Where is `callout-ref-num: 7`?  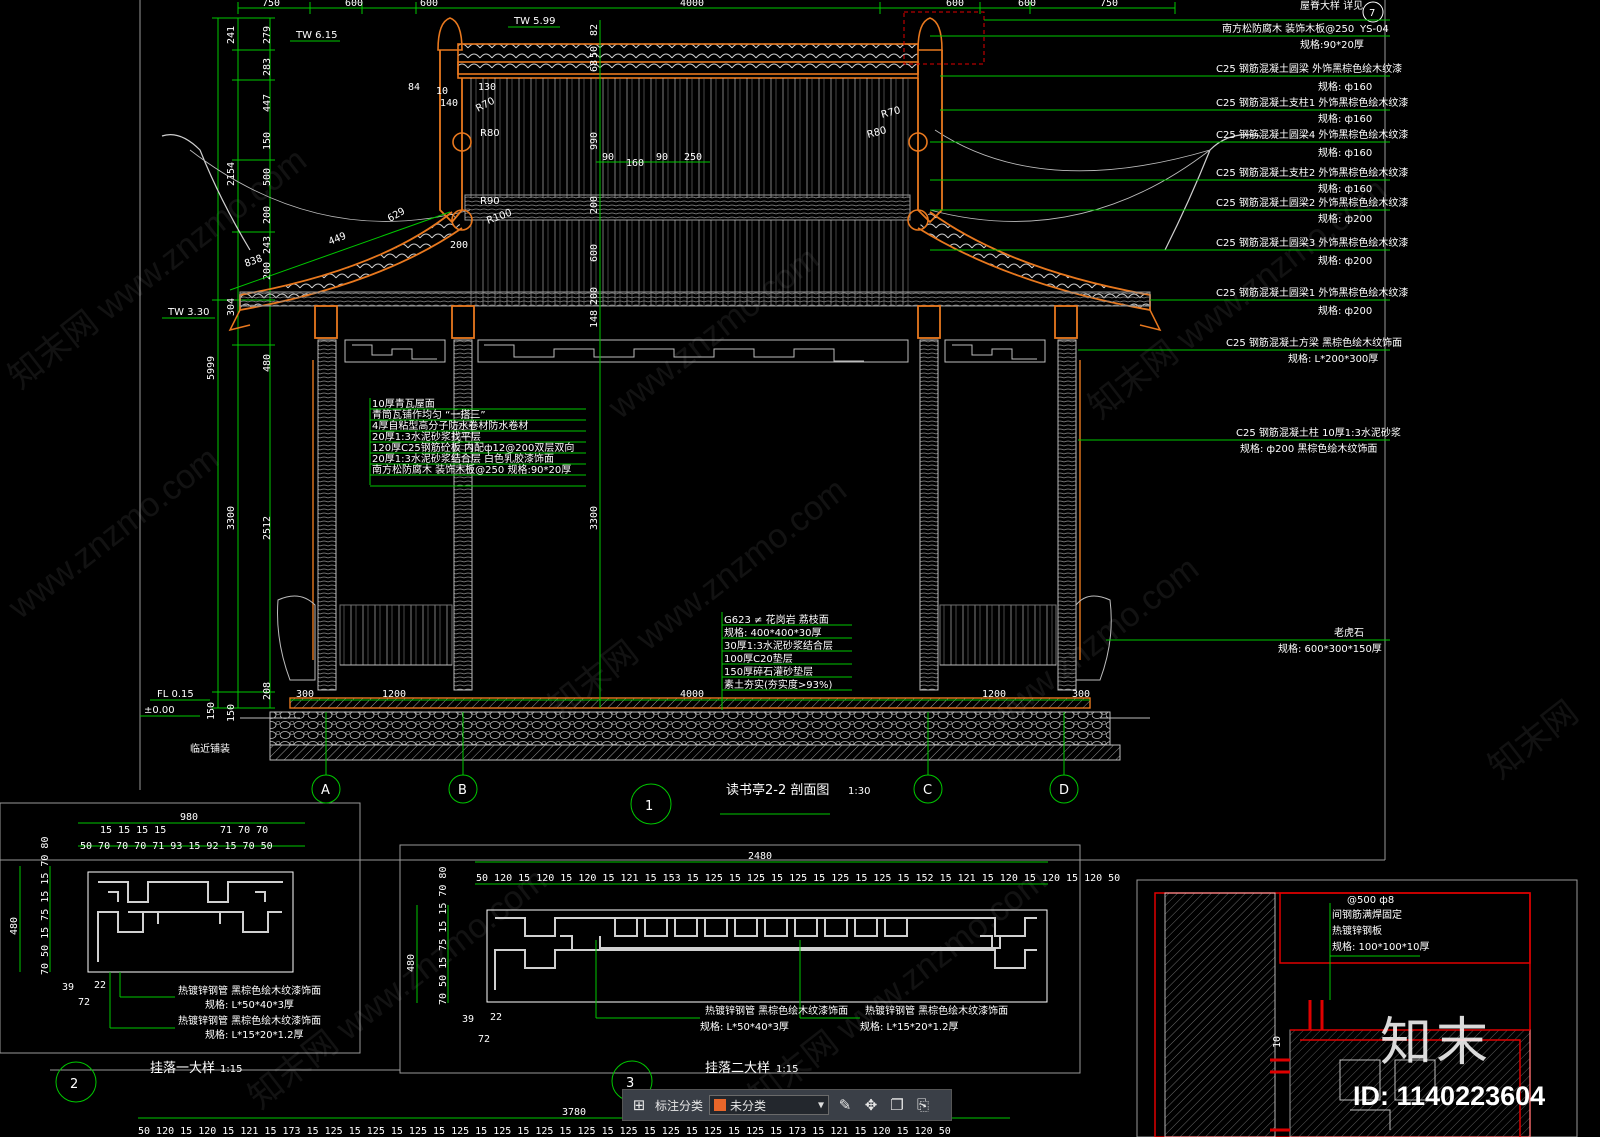 callout-ref-num: 7 is located at coordinates (1372, 13).